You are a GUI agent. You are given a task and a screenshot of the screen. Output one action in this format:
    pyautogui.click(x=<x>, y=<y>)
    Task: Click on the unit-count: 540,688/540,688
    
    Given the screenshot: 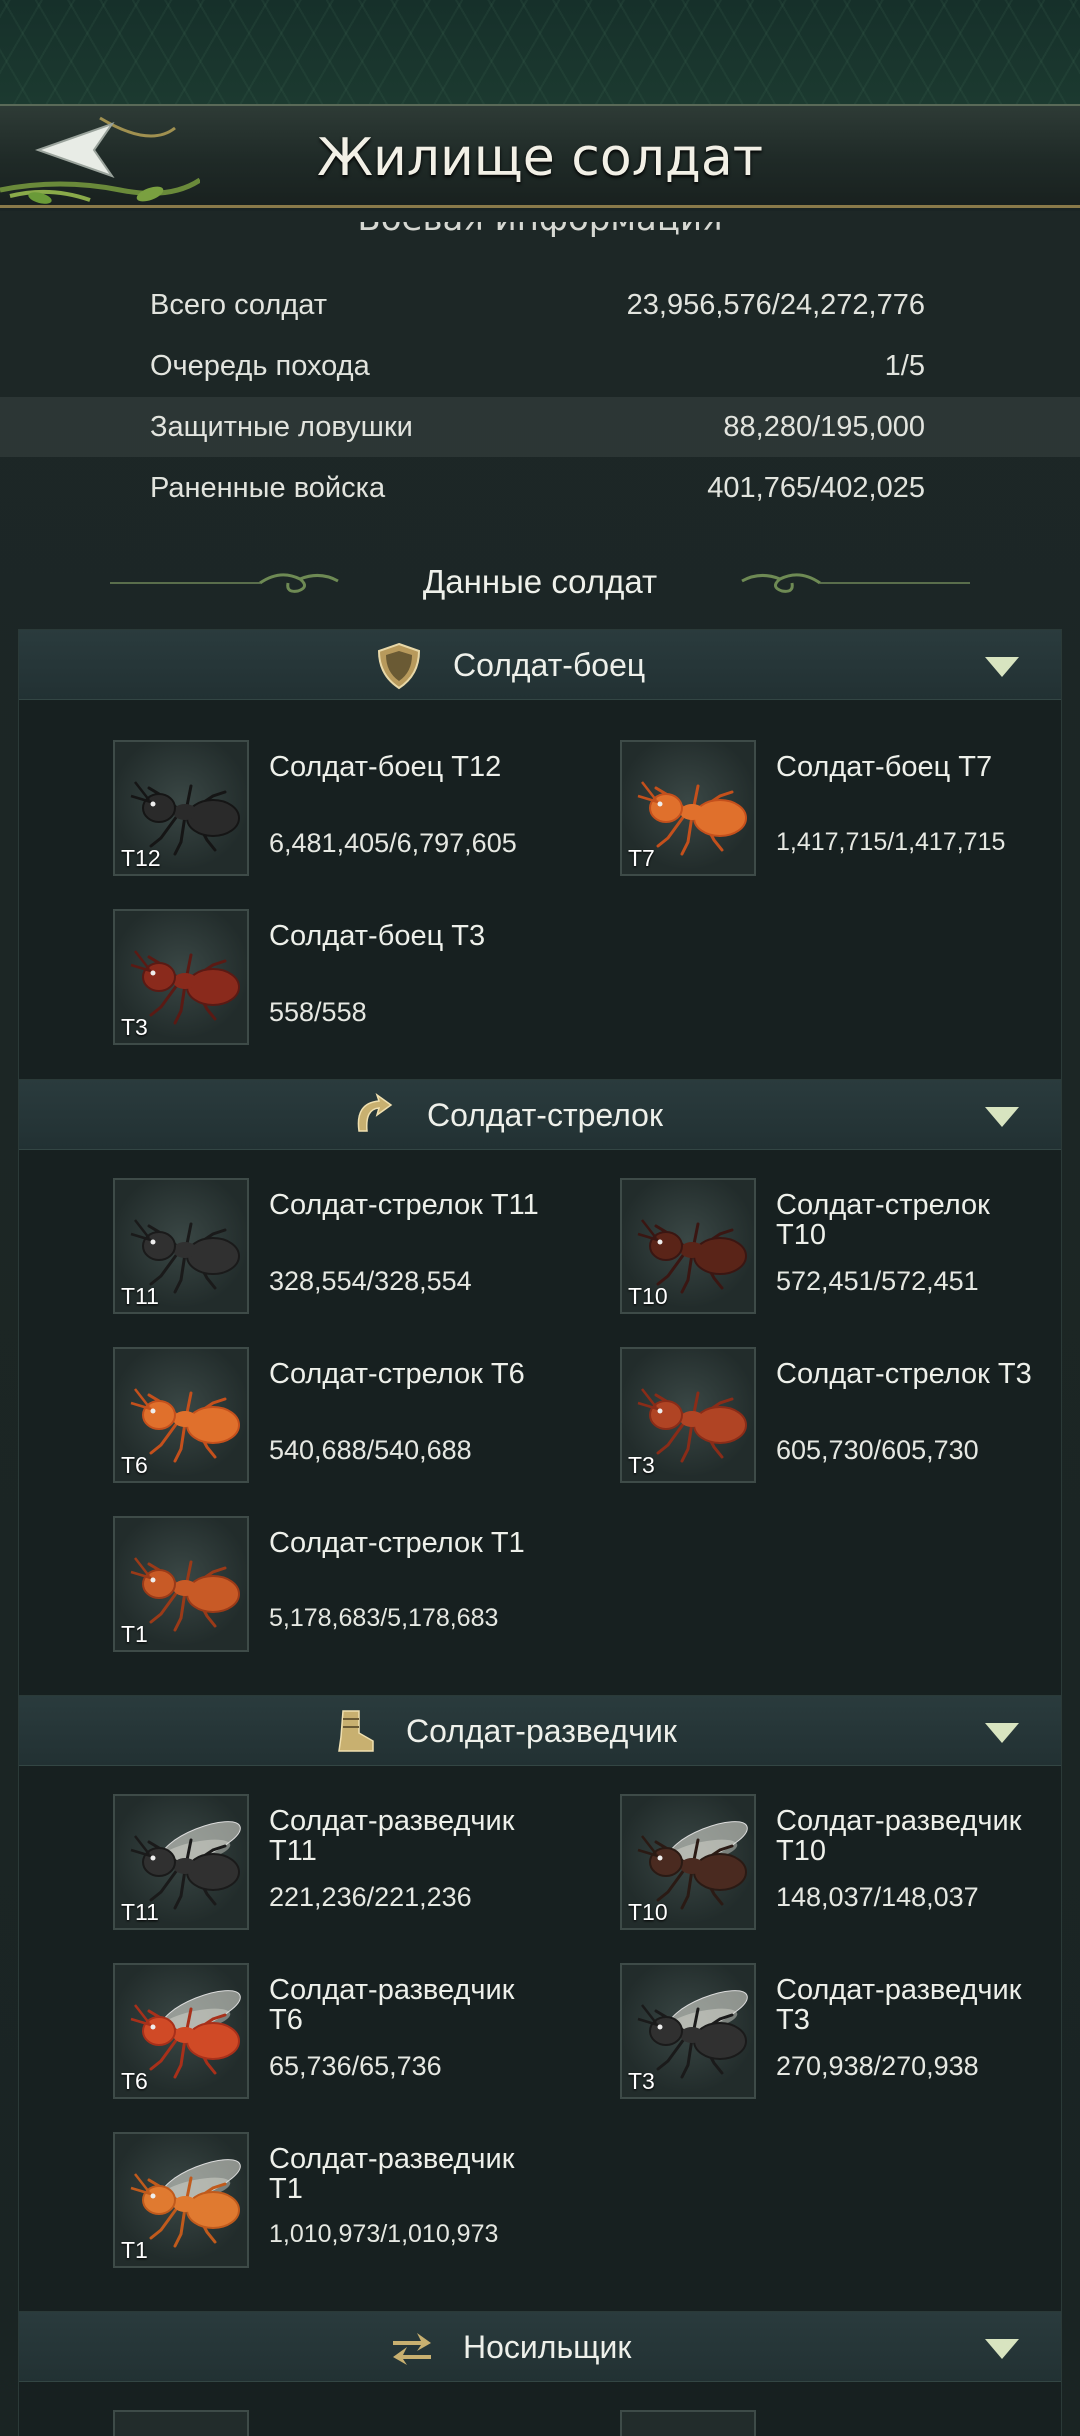 What is the action you would take?
    pyautogui.click(x=370, y=1450)
    